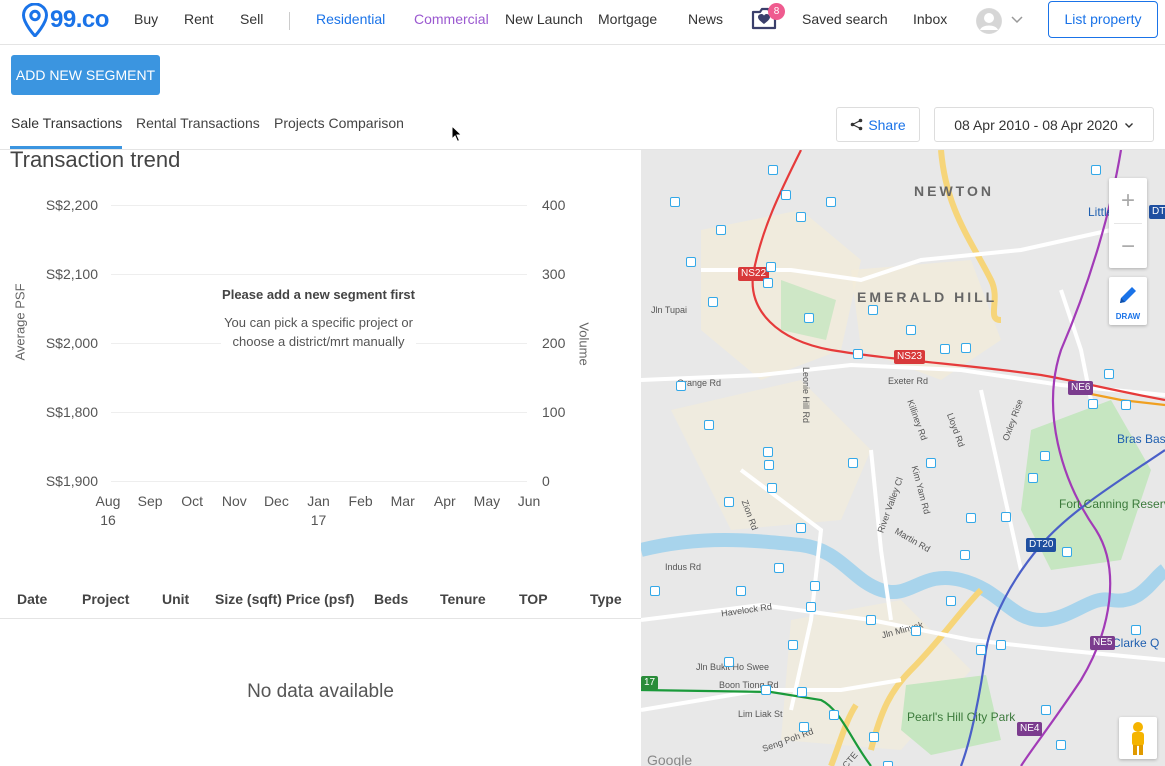  What do you see at coordinates (544, 19) in the screenshot?
I see `nav-new-launch: New Launch` at bounding box center [544, 19].